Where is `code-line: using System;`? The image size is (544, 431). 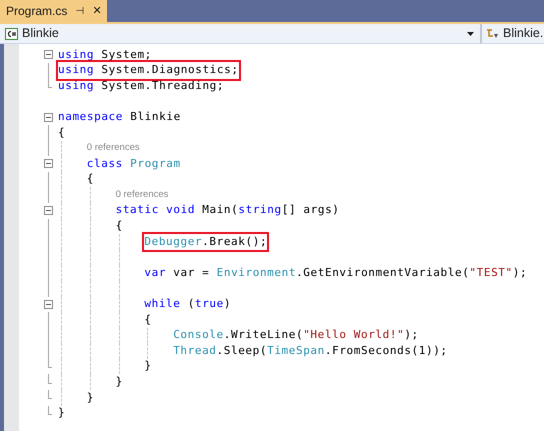 code-line: using System; is located at coordinates (105, 54).